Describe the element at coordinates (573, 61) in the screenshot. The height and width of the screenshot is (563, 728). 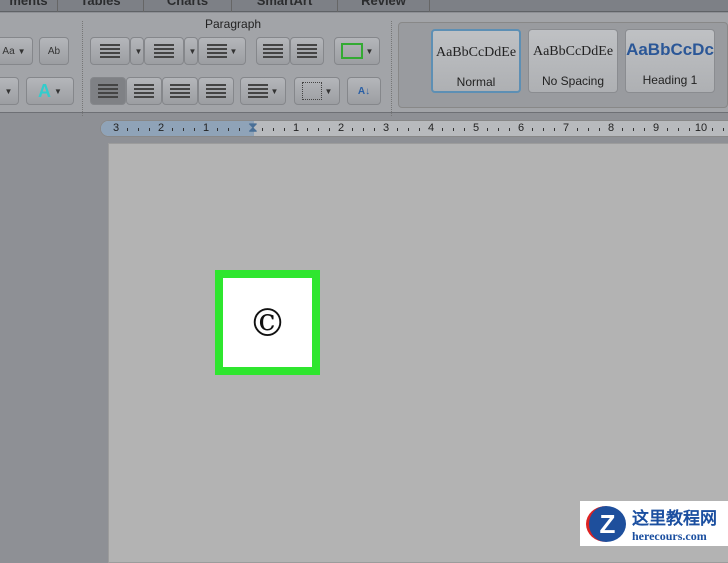
I see `style-no-spacing: AaBbCcDdEe No Spacing` at that location.